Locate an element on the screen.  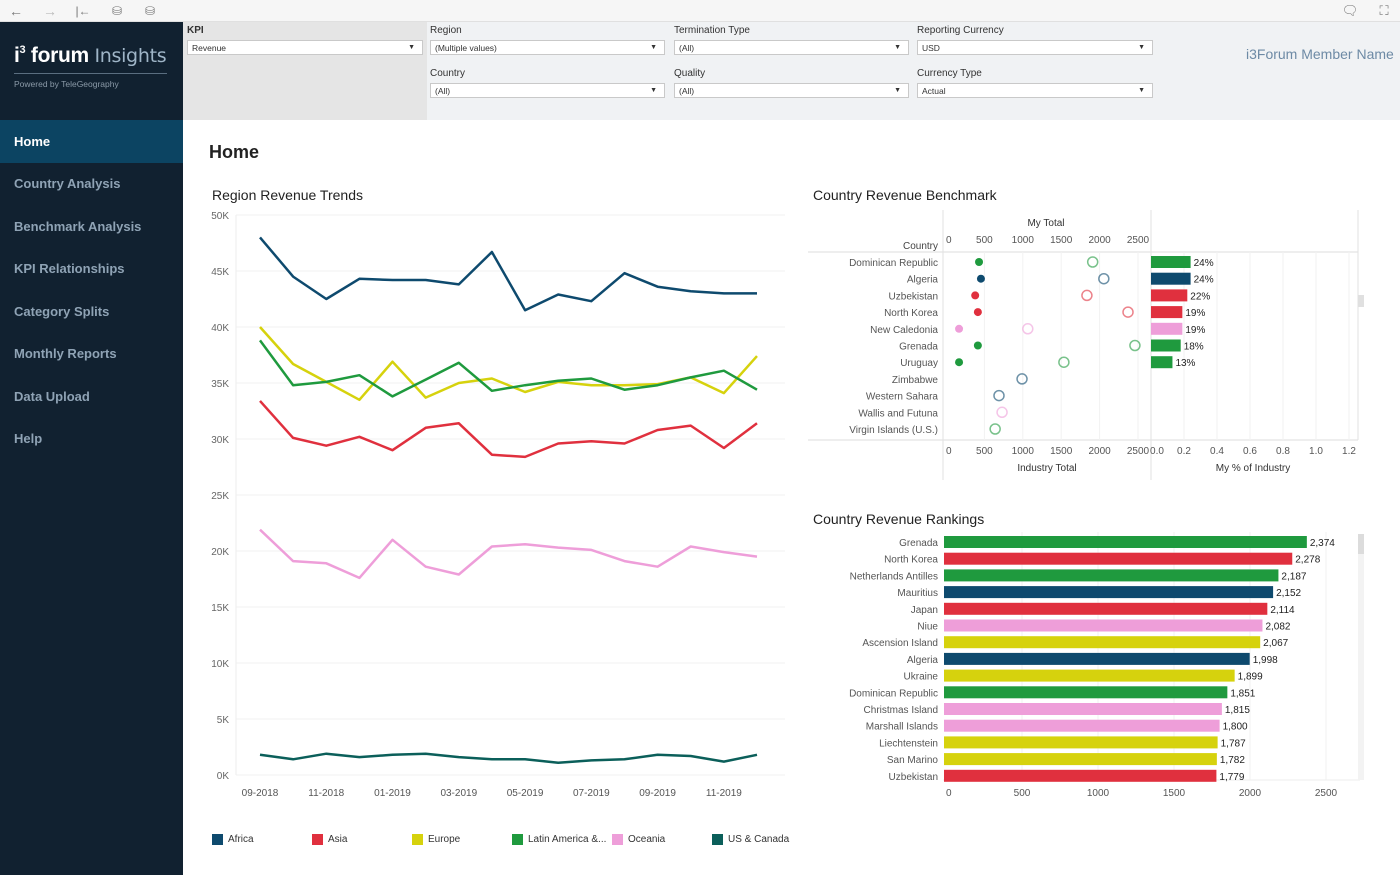
value-label: 1,782 is located at coordinates (1232, 760).